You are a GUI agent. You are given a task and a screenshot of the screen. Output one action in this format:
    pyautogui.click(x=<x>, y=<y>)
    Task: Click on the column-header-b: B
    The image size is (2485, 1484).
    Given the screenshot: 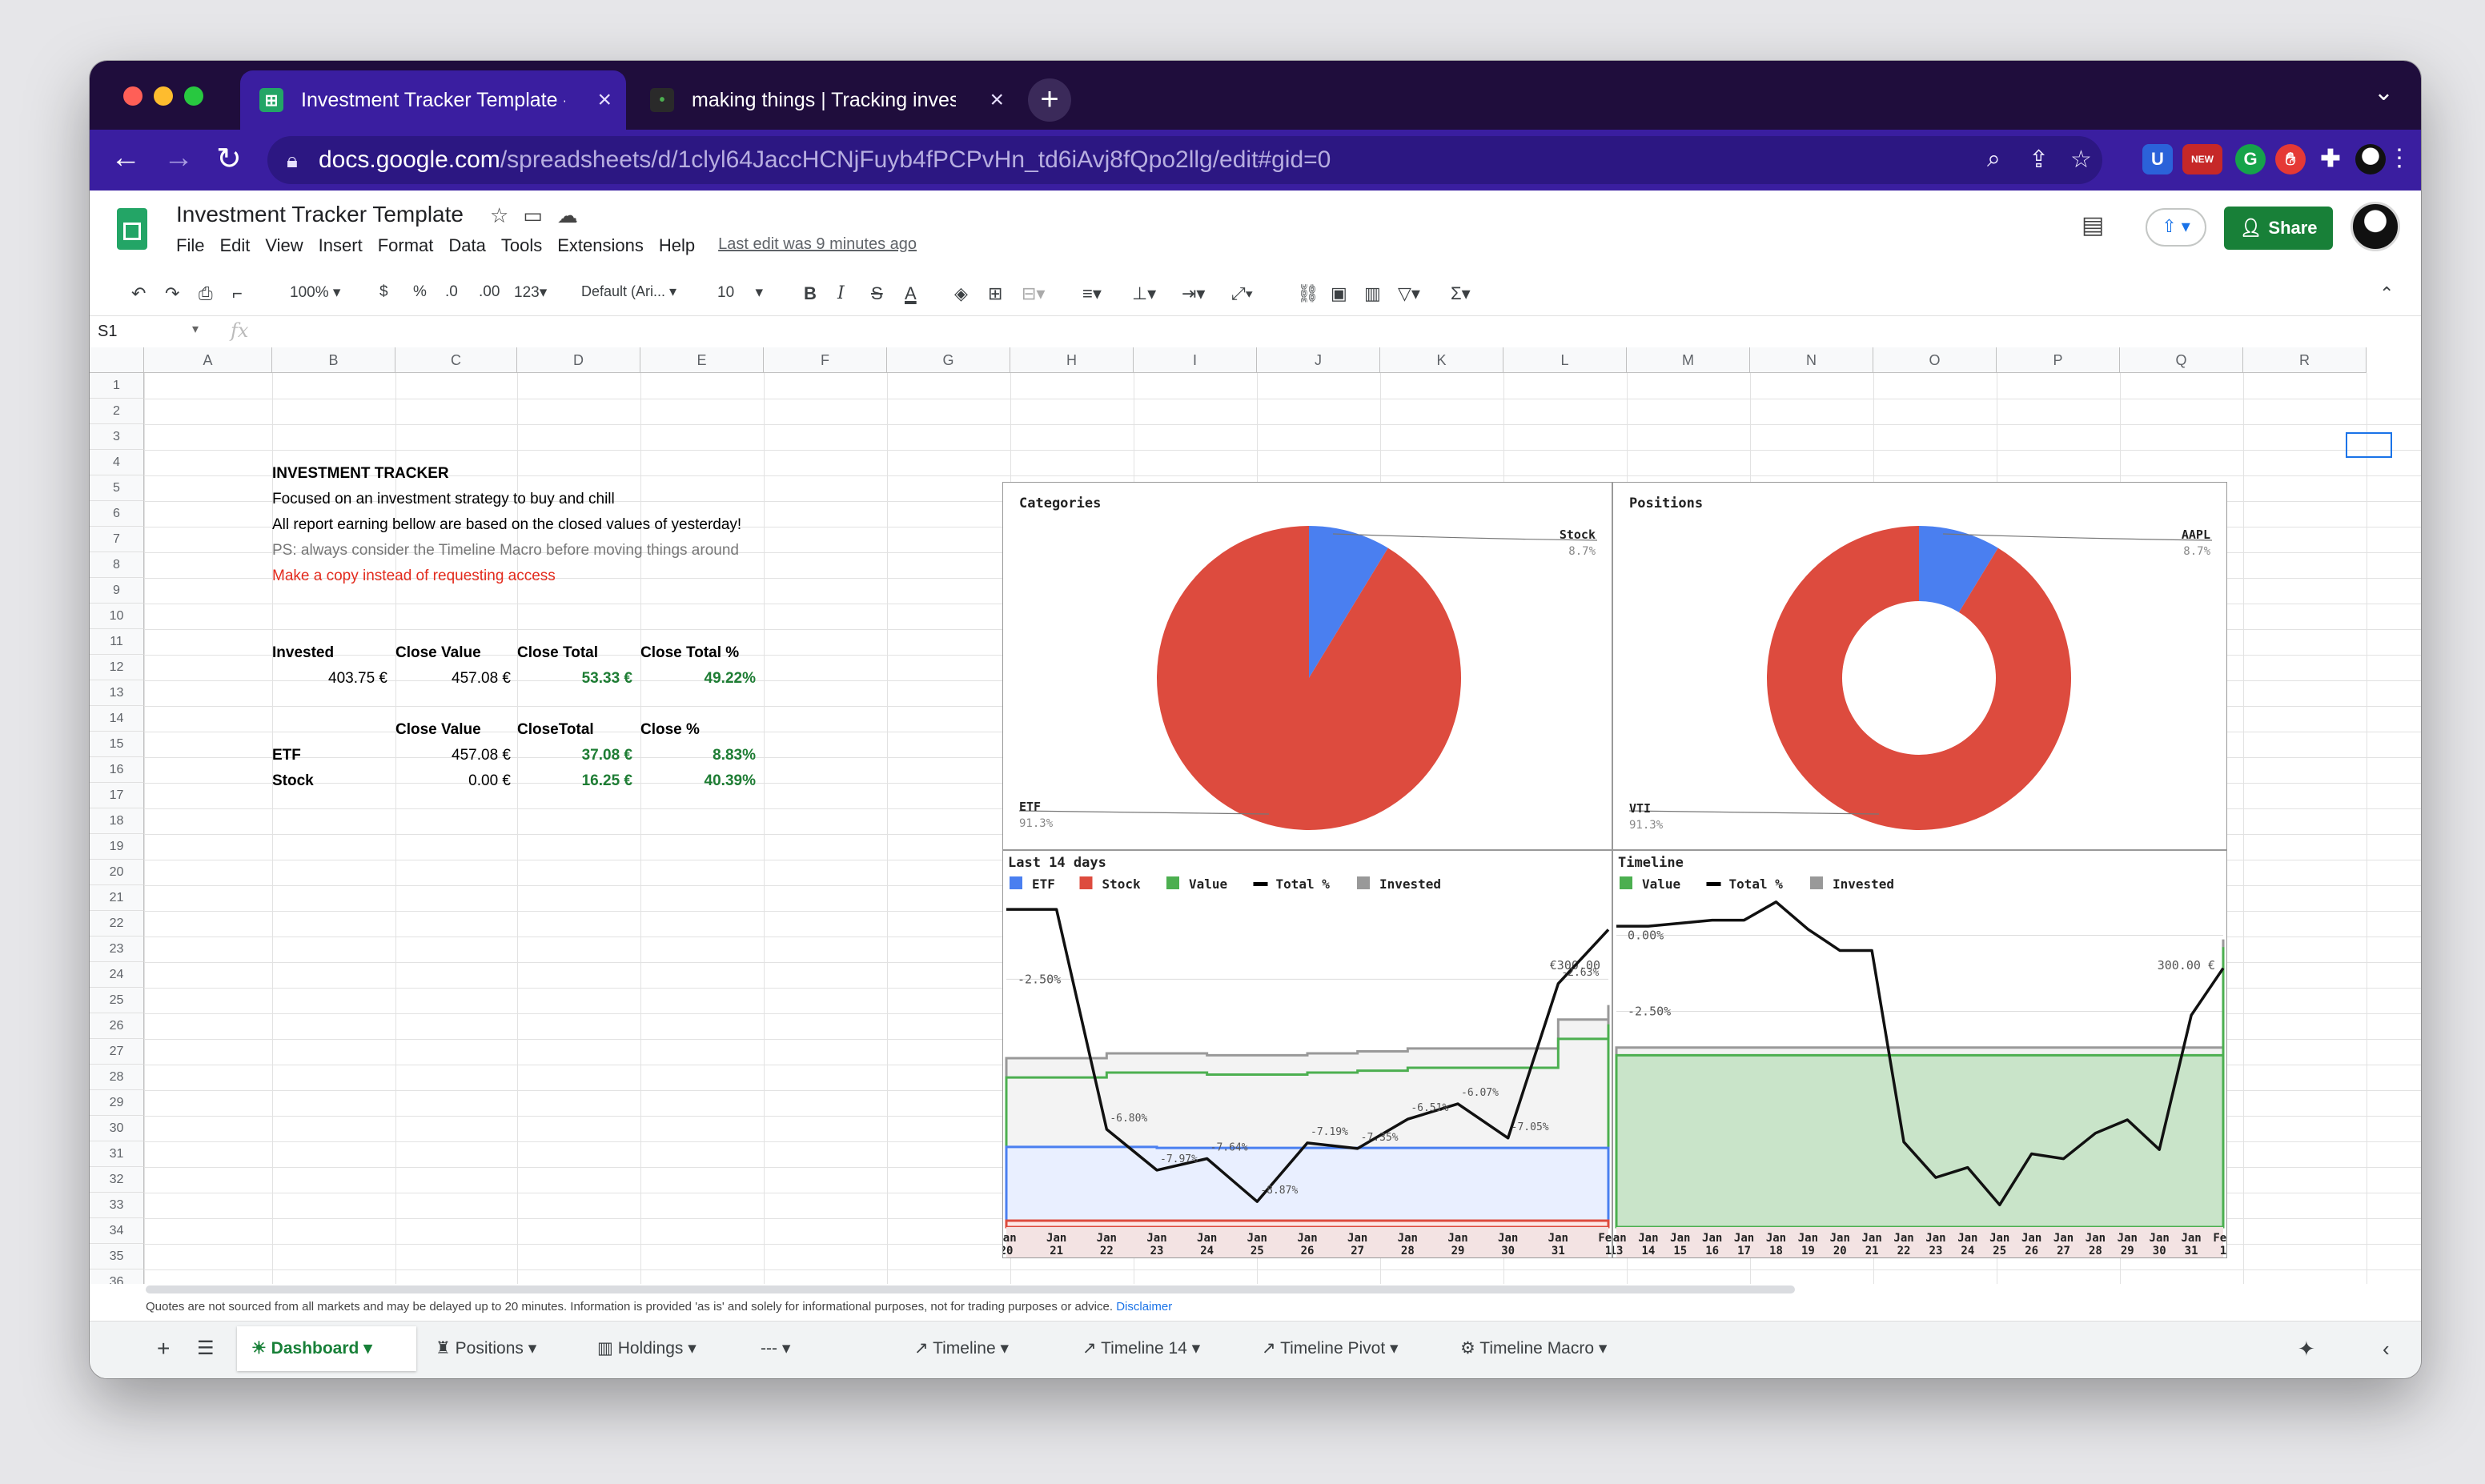 What is the action you would take?
    pyautogui.click(x=333, y=360)
    